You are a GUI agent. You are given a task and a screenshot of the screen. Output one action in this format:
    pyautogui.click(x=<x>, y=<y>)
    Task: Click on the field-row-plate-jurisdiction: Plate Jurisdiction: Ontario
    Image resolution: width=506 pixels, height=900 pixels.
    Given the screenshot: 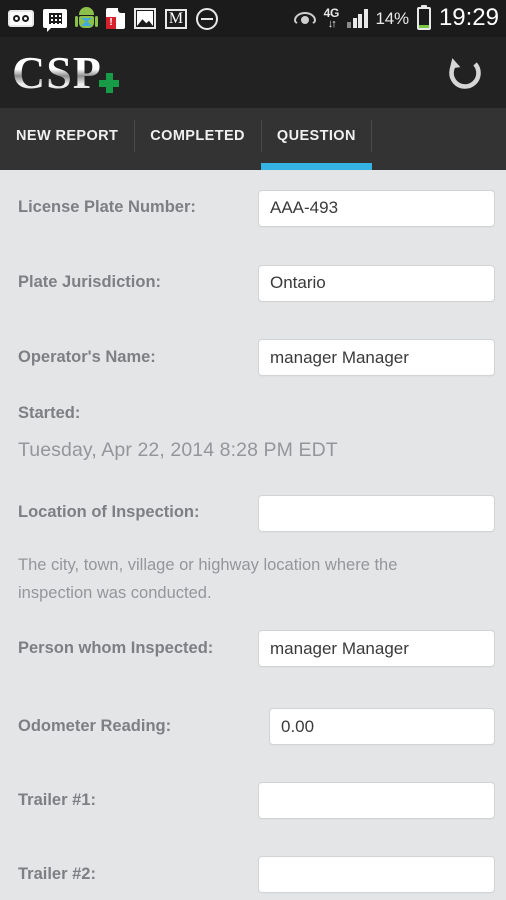 What is the action you would take?
    pyautogui.click(x=253, y=283)
    